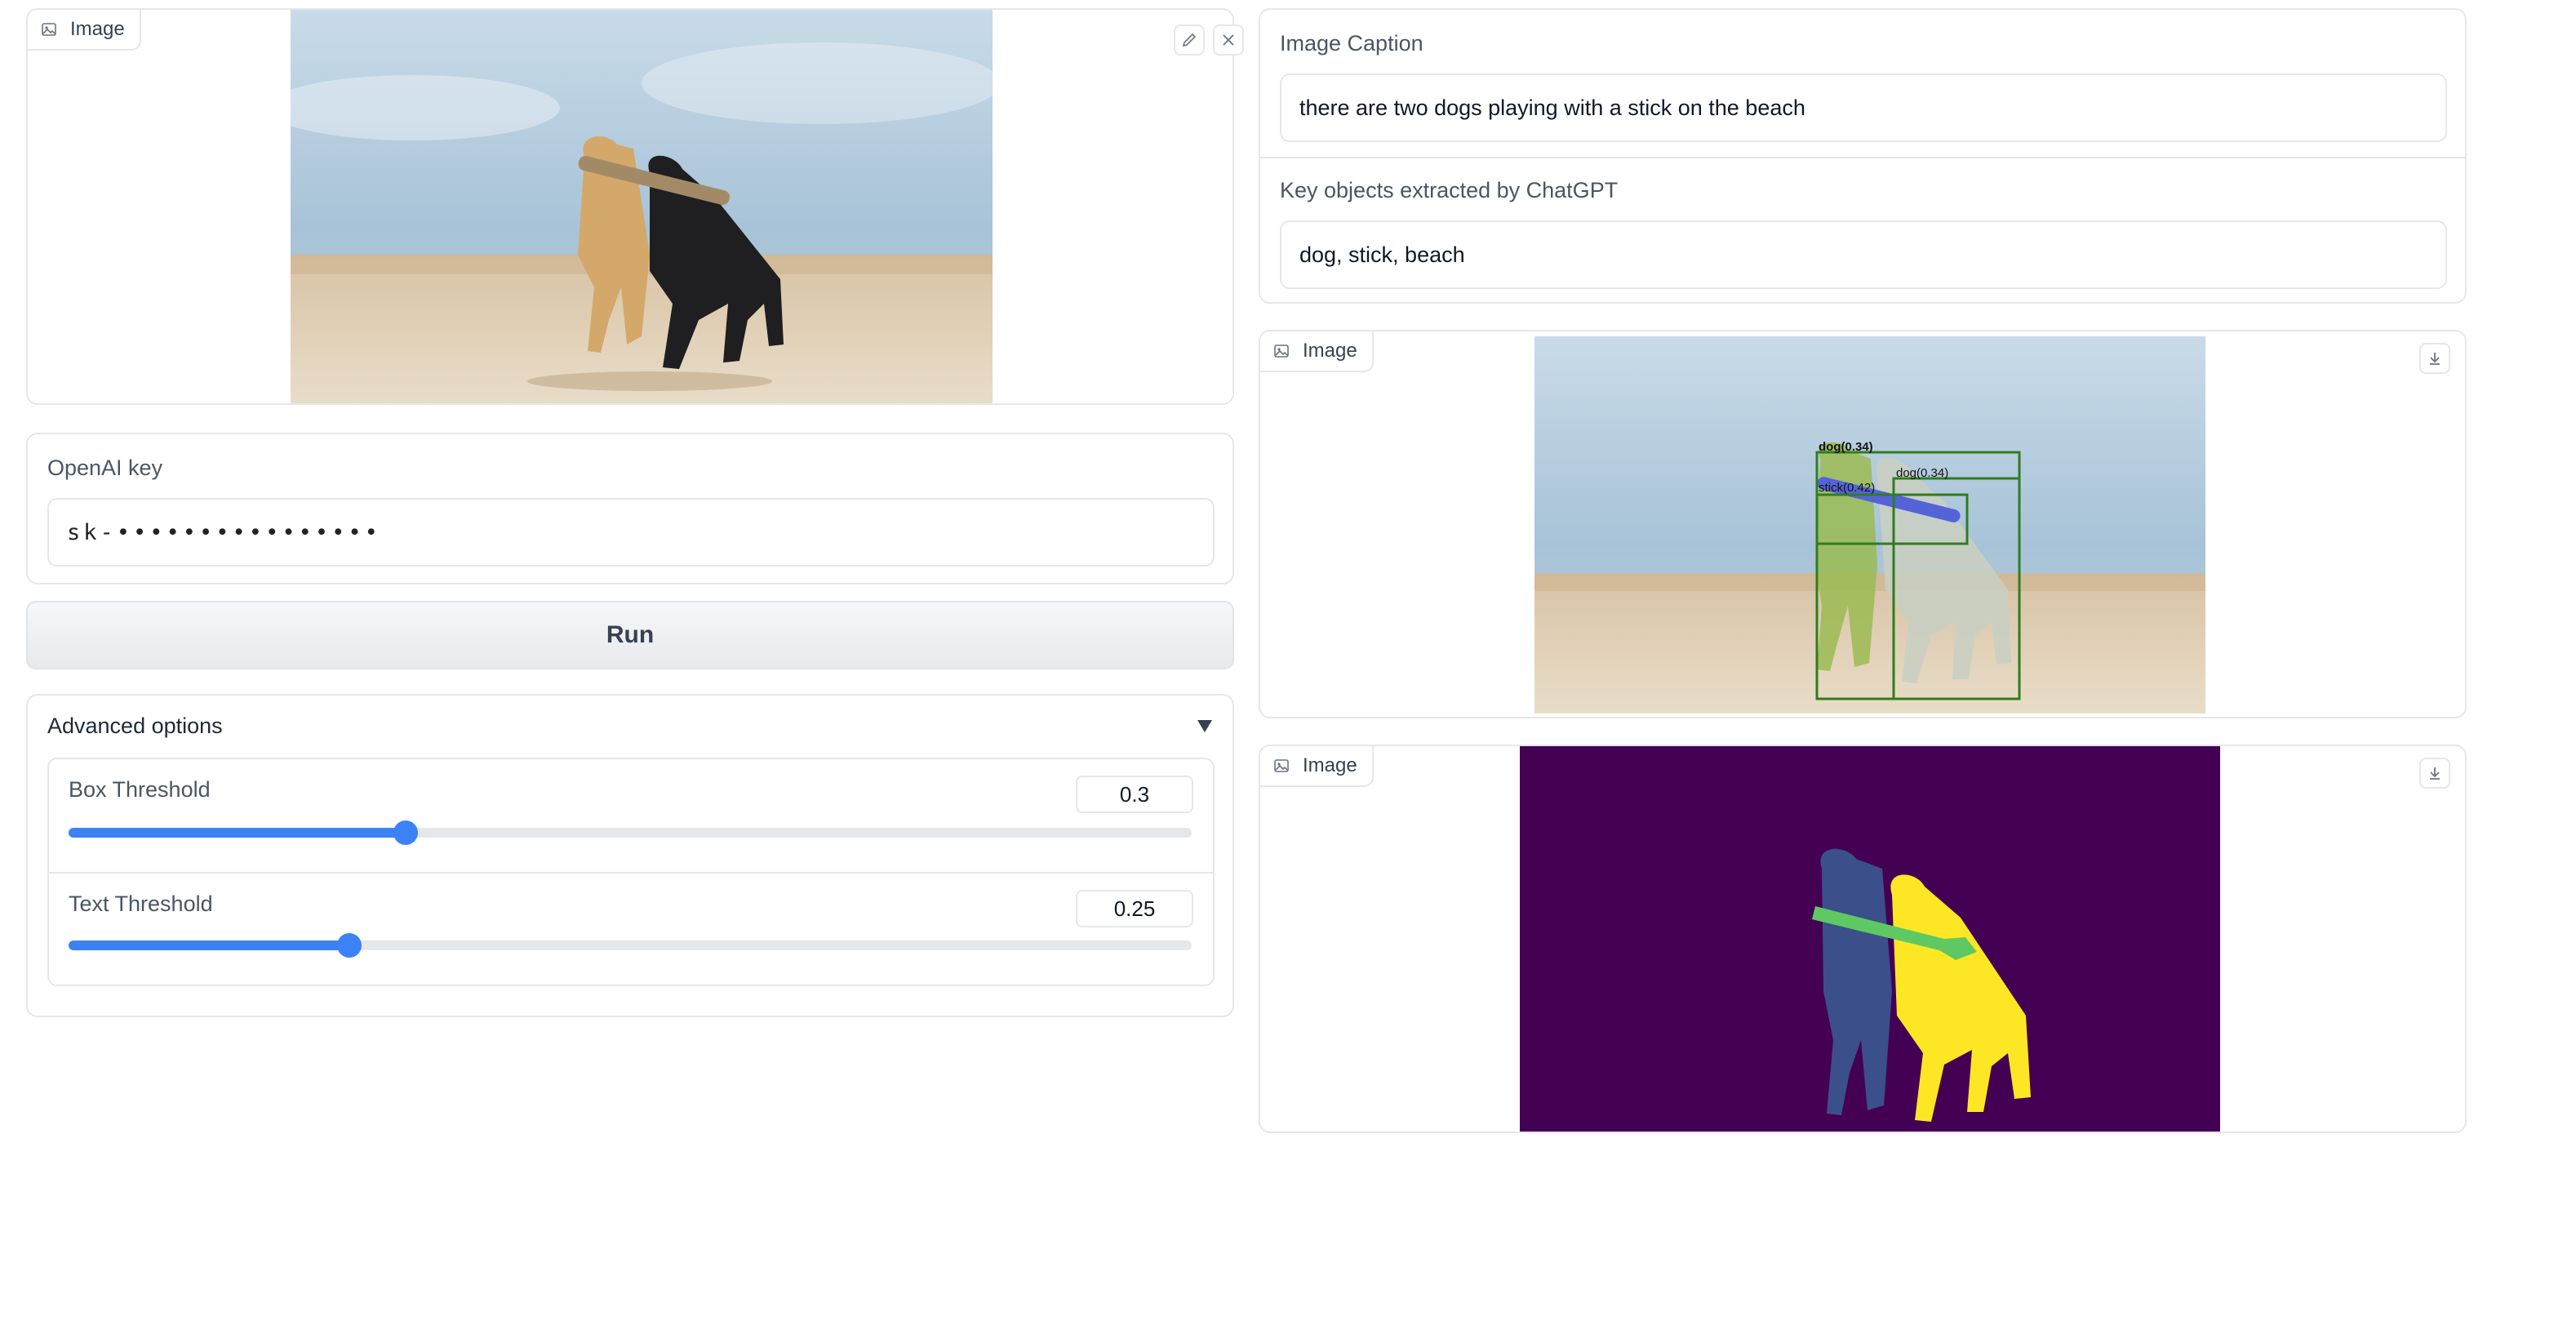  I want to click on caret-down-icon, so click(1204, 726).